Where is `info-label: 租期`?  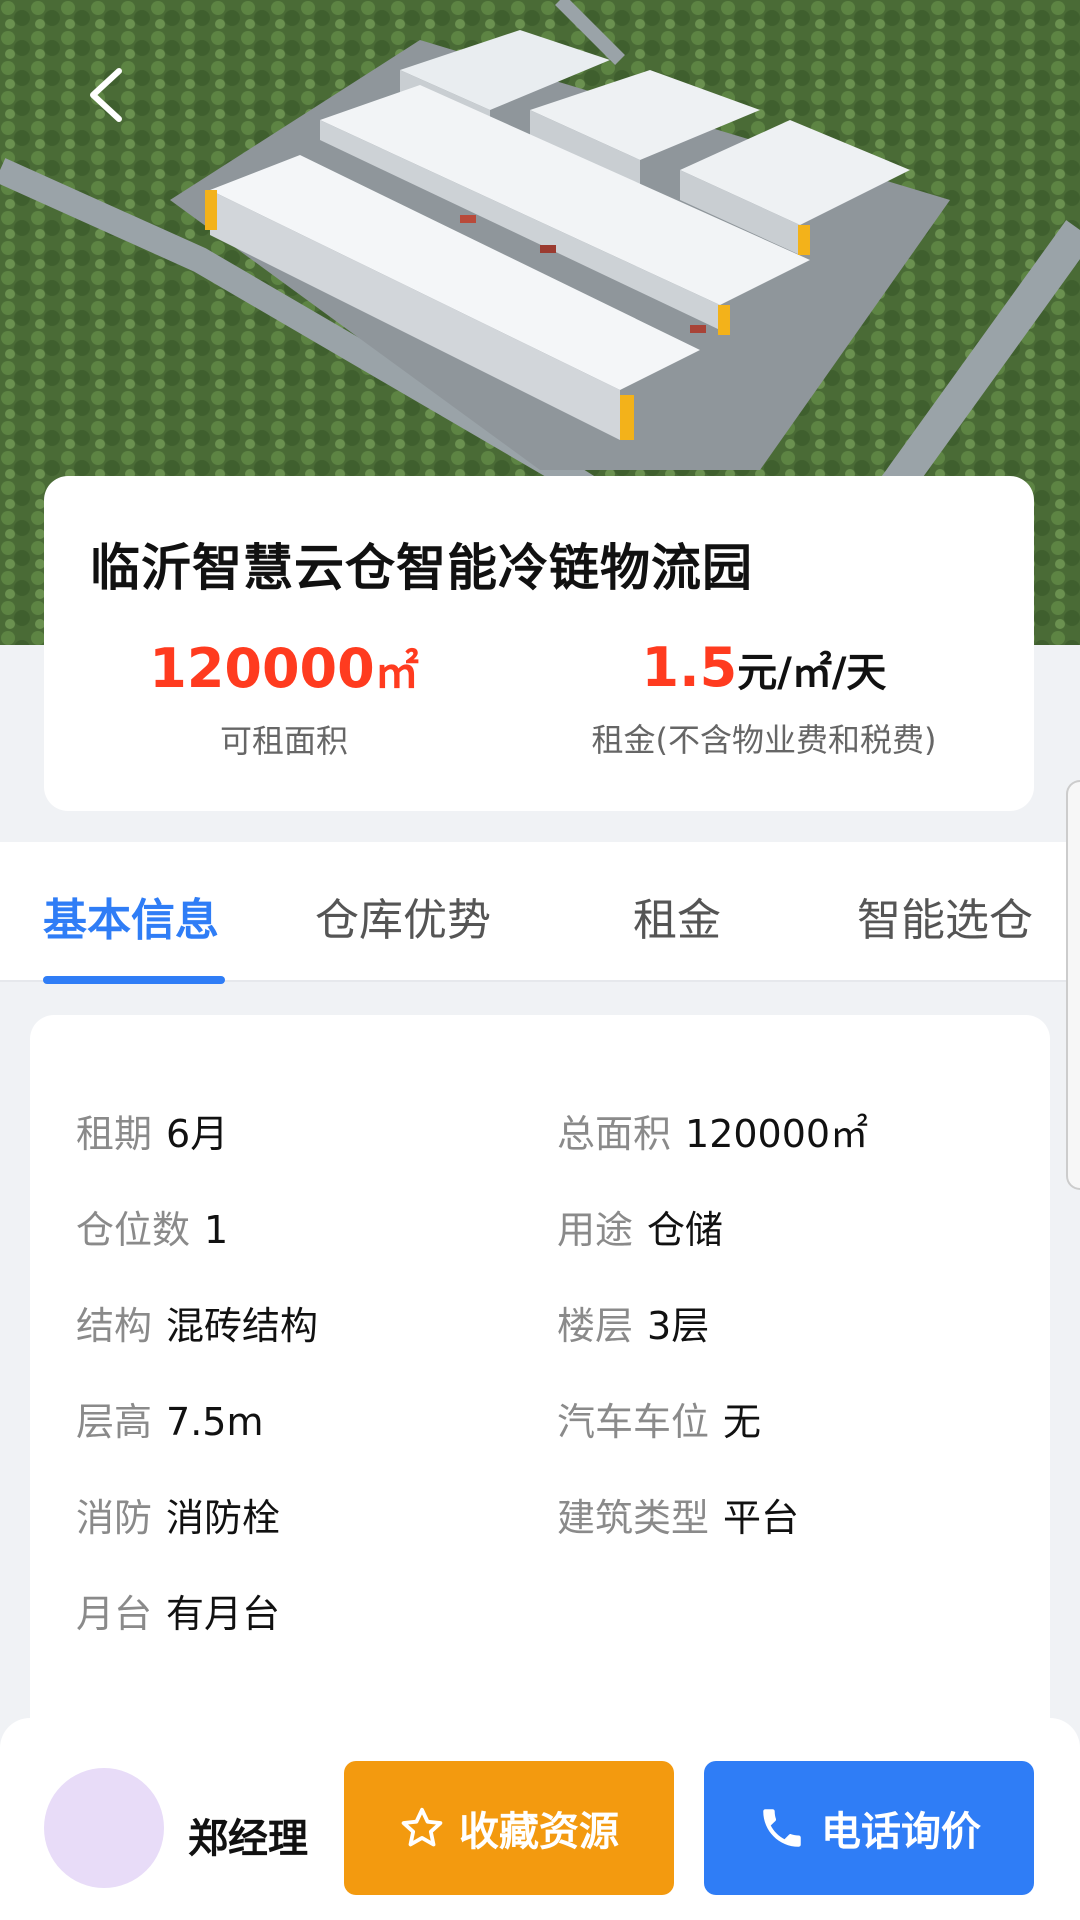
info-label: 租期 is located at coordinates (114, 1134).